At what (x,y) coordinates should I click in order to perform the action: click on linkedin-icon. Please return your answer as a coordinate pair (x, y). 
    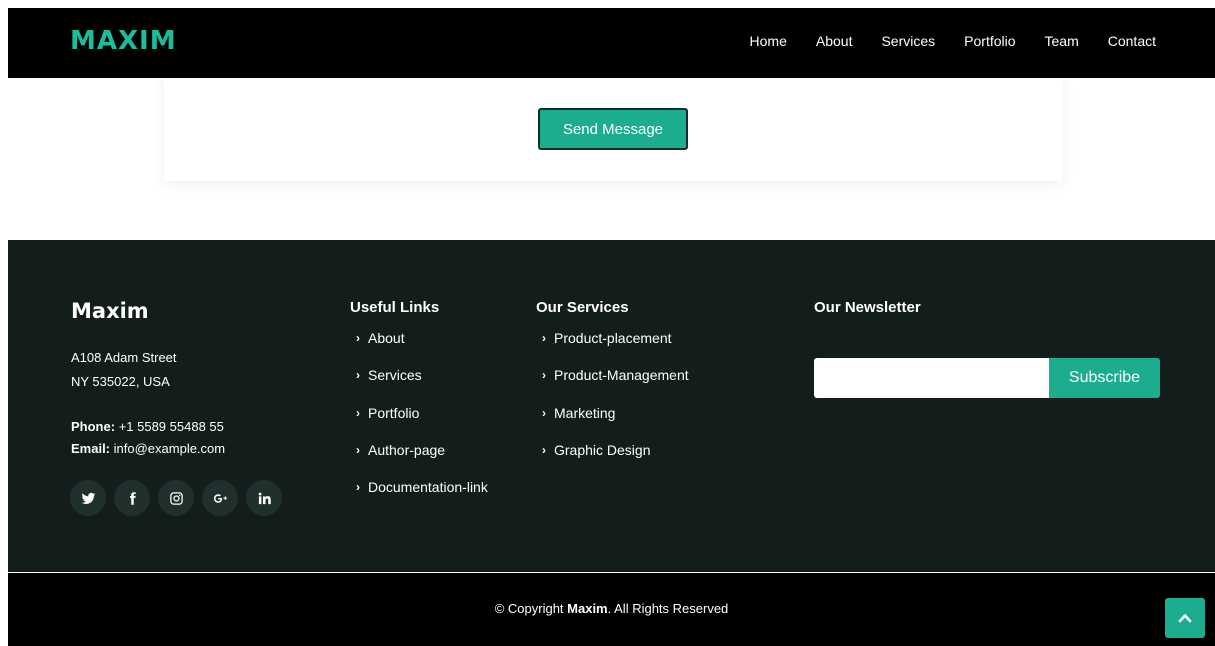
    Looking at the image, I should click on (264, 498).